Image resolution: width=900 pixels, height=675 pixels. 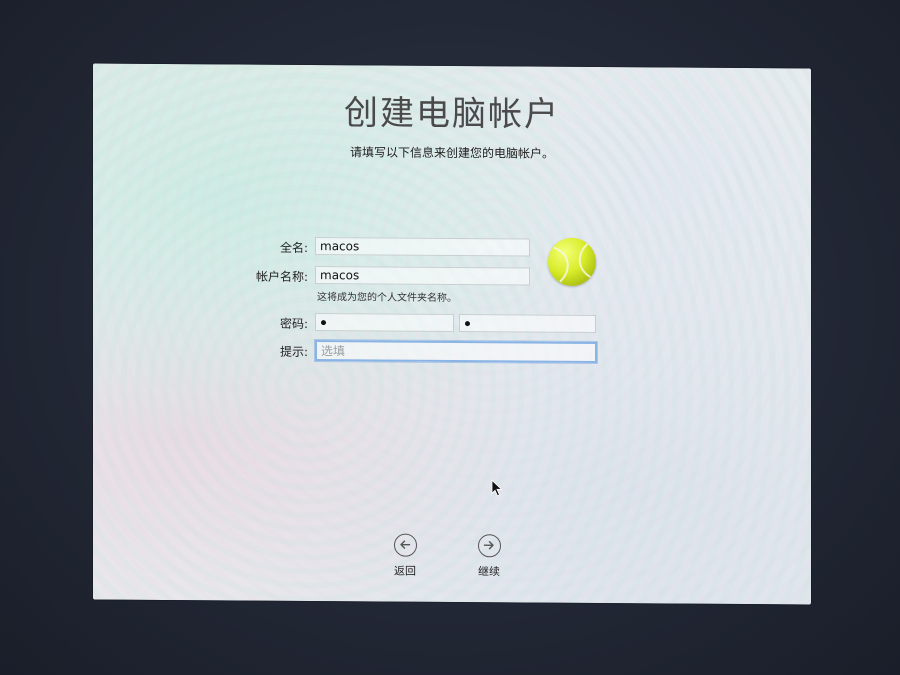 I want to click on full-name-field, so click(x=422, y=247).